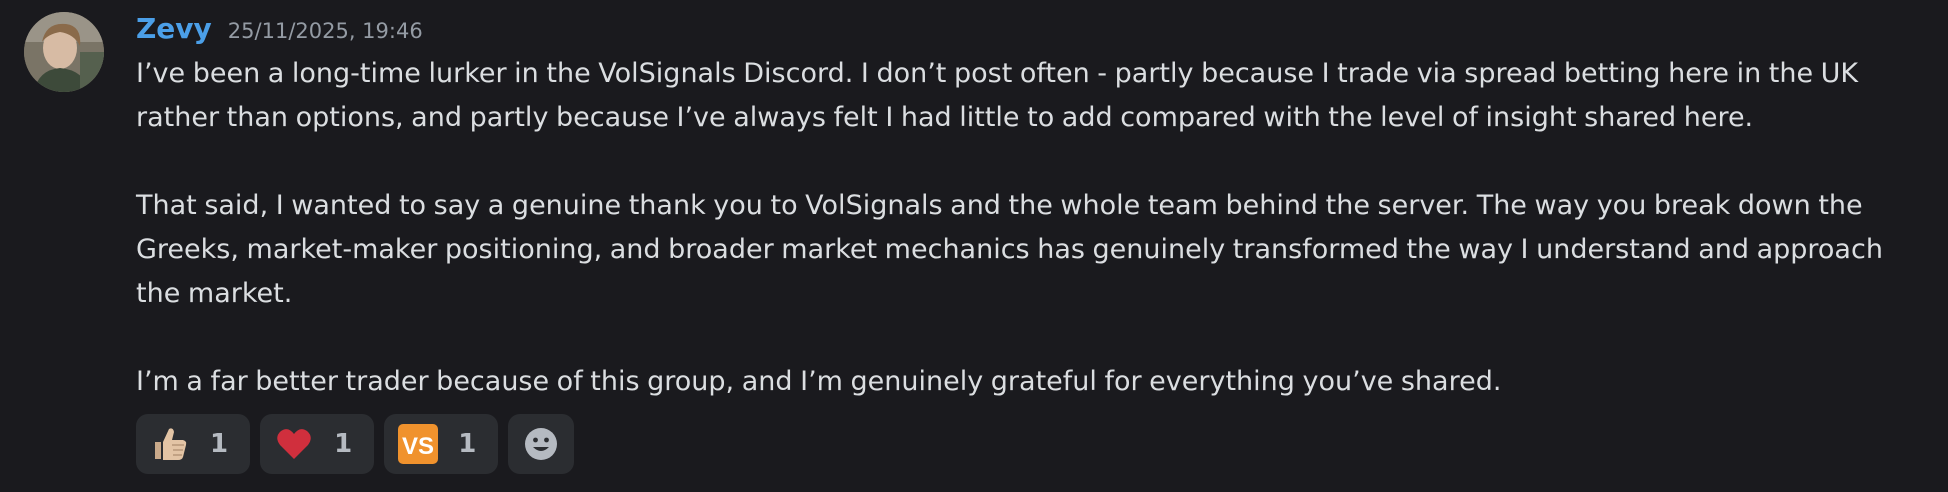 Image resolution: width=1948 pixels, height=492 pixels. I want to click on timestamp: 25/11/2025, 19:46, so click(325, 31).